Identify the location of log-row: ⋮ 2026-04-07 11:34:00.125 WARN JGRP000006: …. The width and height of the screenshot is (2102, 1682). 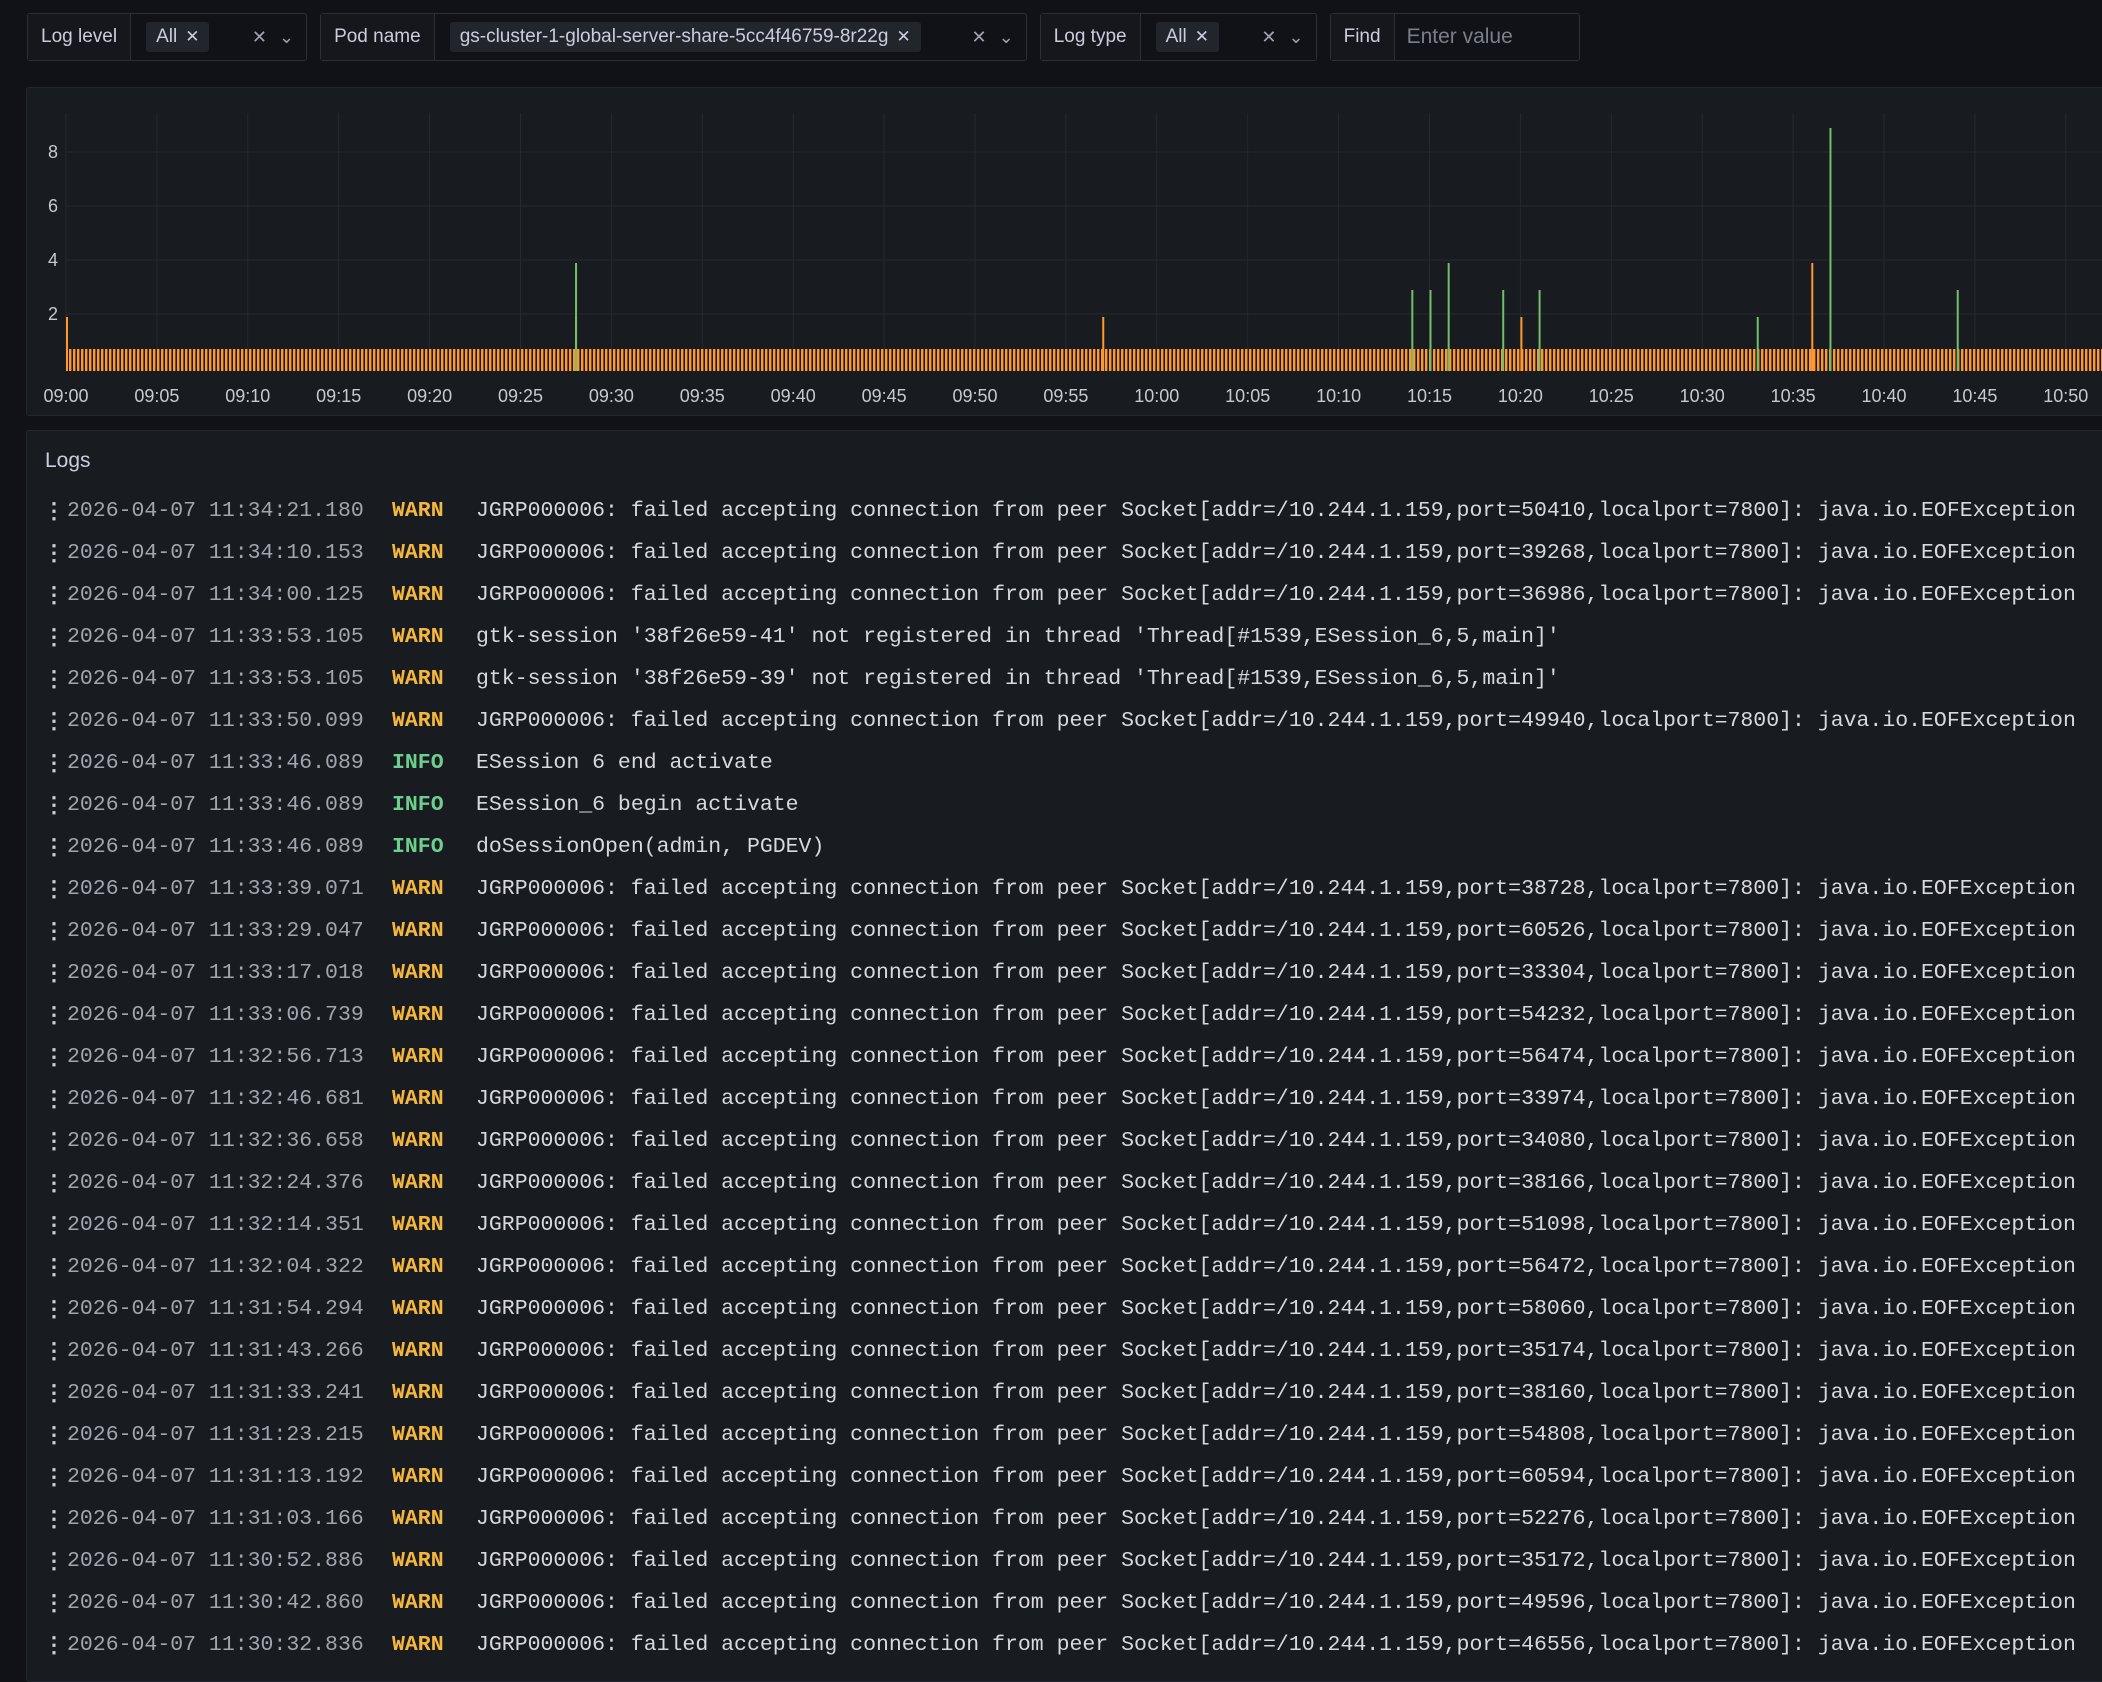
(1072, 595).